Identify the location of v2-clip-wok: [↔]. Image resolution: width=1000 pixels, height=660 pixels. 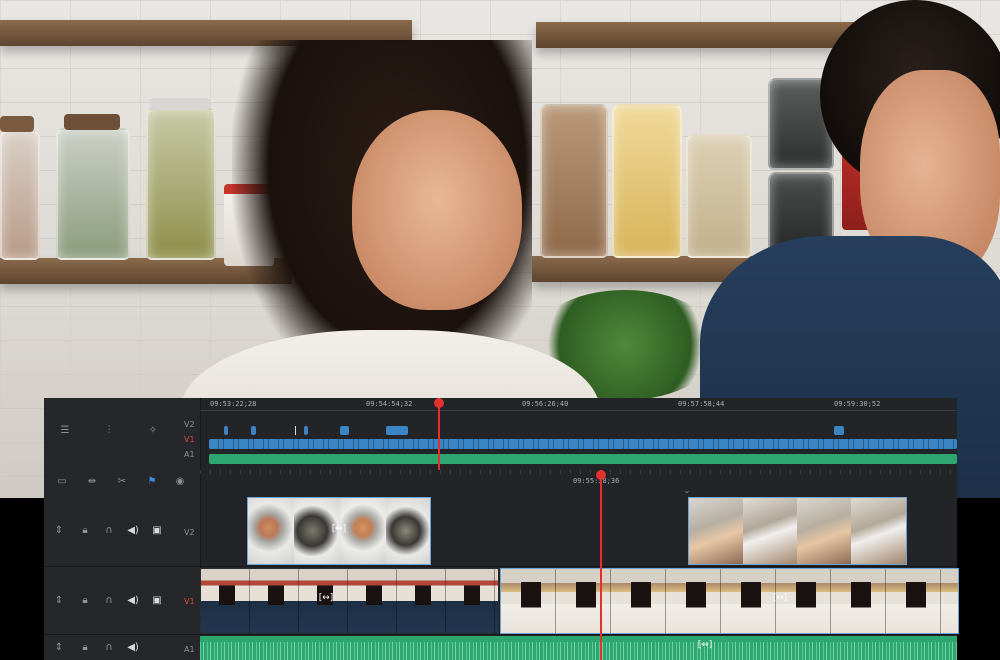
(339, 531).